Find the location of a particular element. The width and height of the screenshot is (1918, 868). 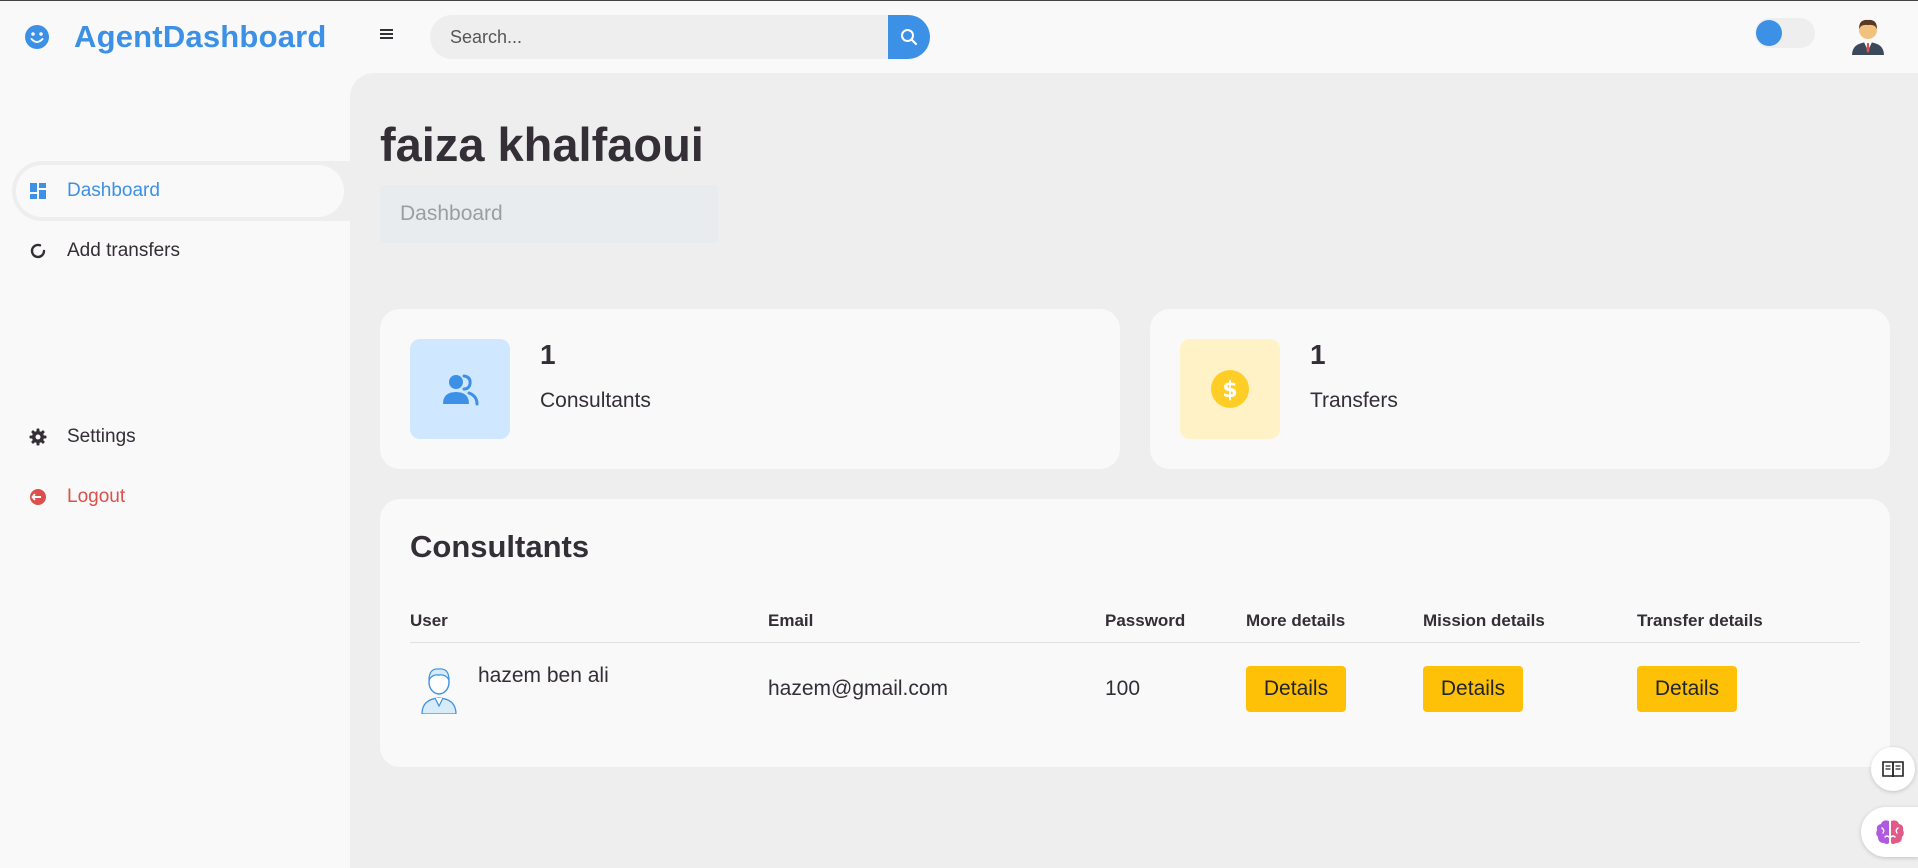

ai-assistant-button is located at coordinates (1889, 832).